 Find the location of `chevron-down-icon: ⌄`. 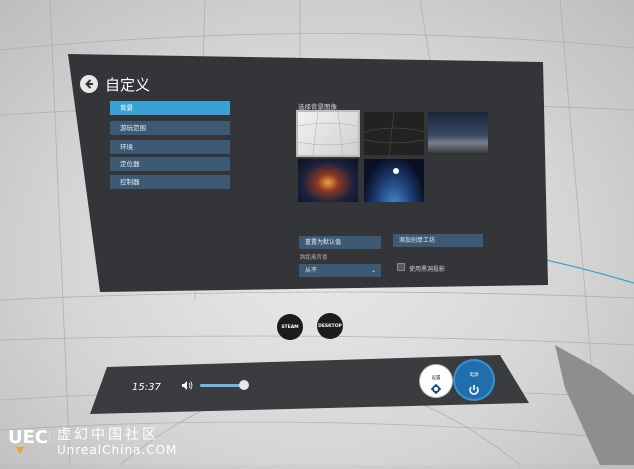

chevron-down-icon: ⌄ is located at coordinates (373, 270).